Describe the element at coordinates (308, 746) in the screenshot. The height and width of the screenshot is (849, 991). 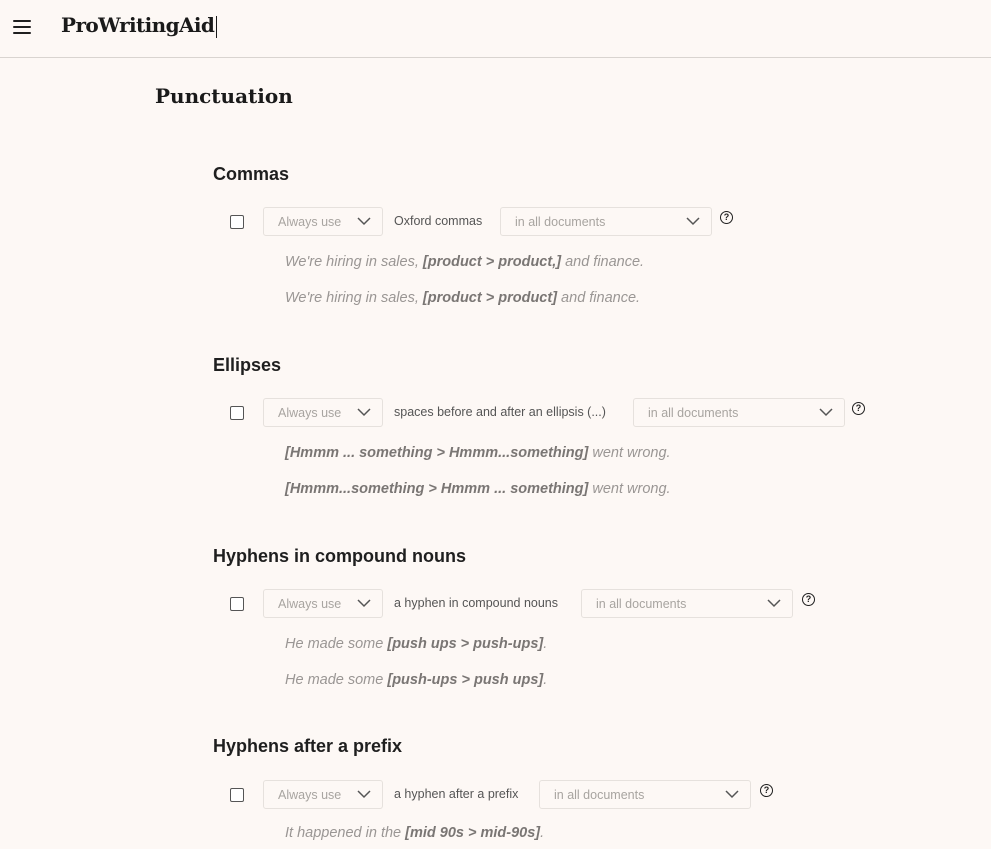
I see `section-title: Hyphens after a prefix` at that location.